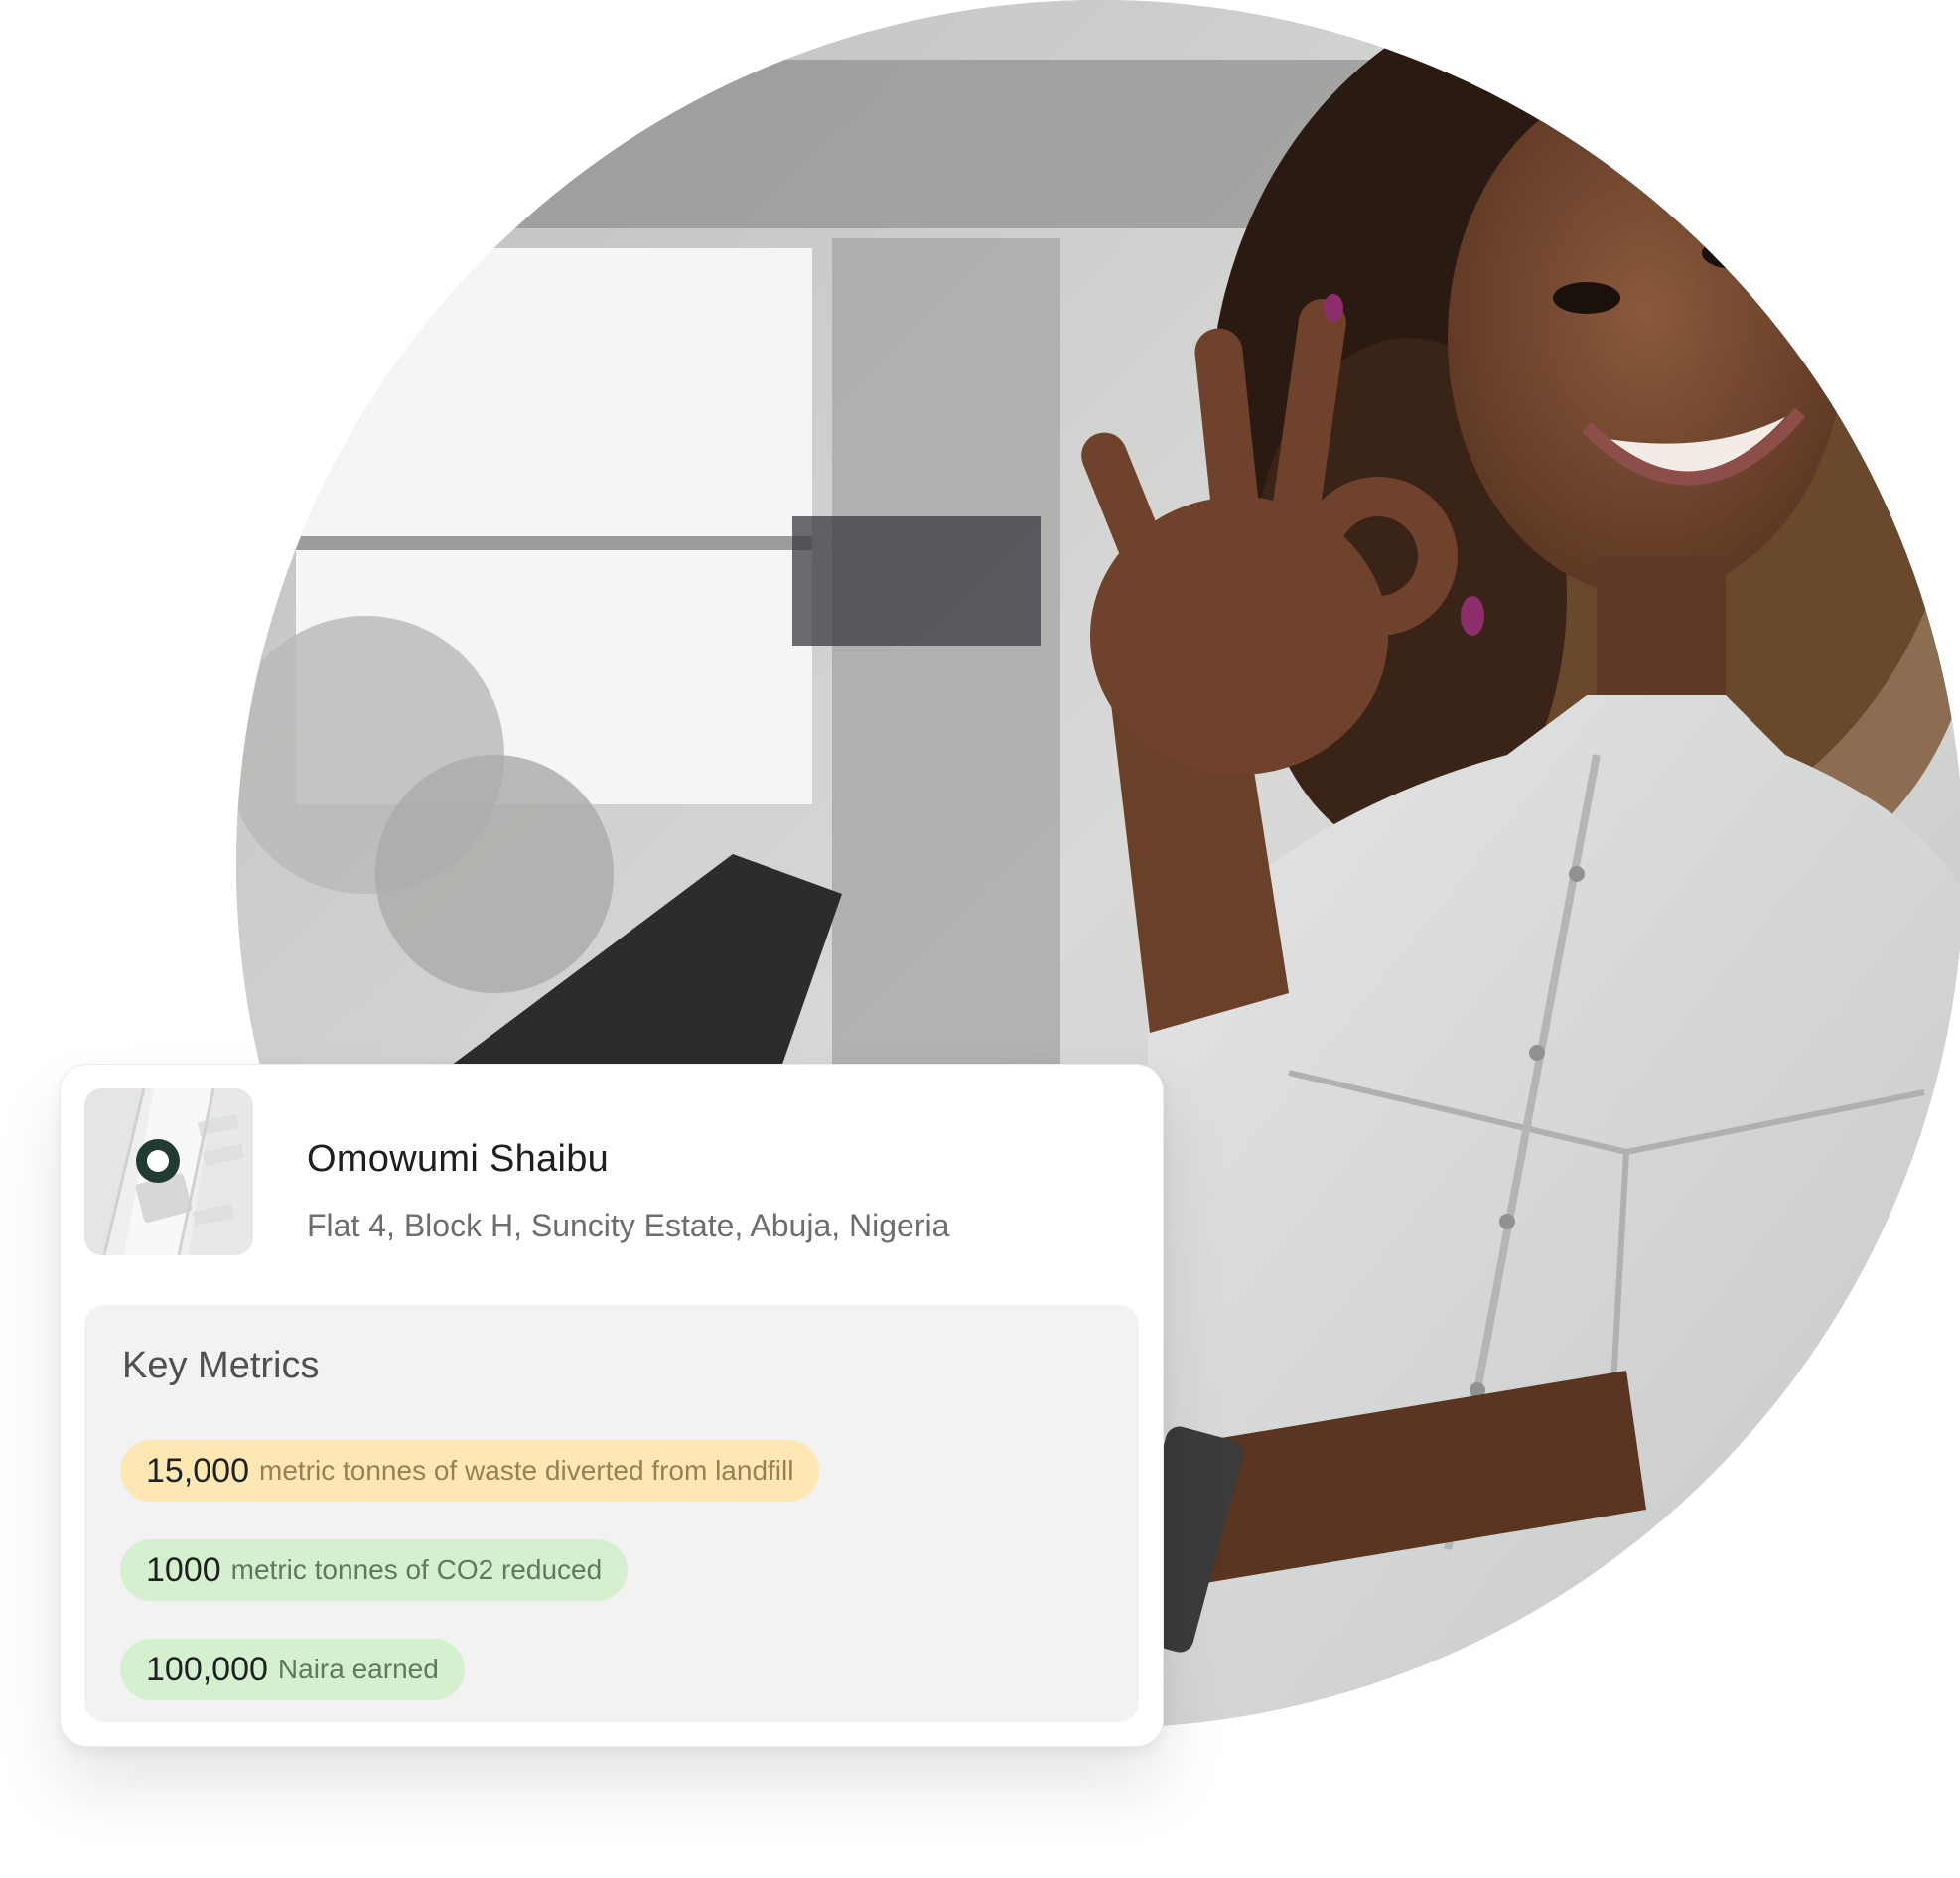  I want to click on metric-label: metric tonnes of CO2 reduced, so click(416, 1570).